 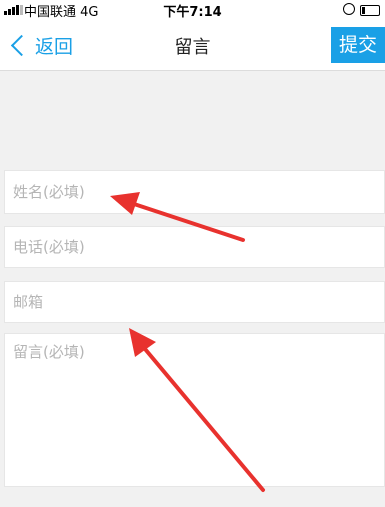 I want to click on status-time: 下午7:14, so click(x=192, y=12).